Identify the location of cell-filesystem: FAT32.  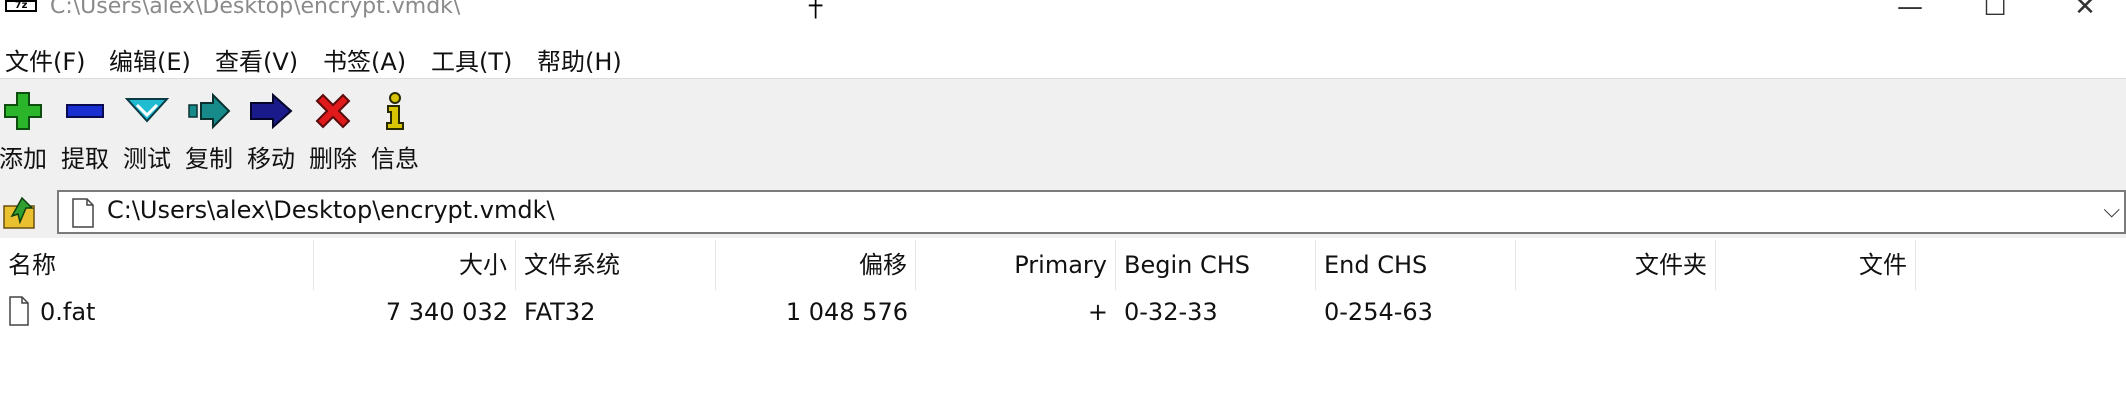
(560, 312).